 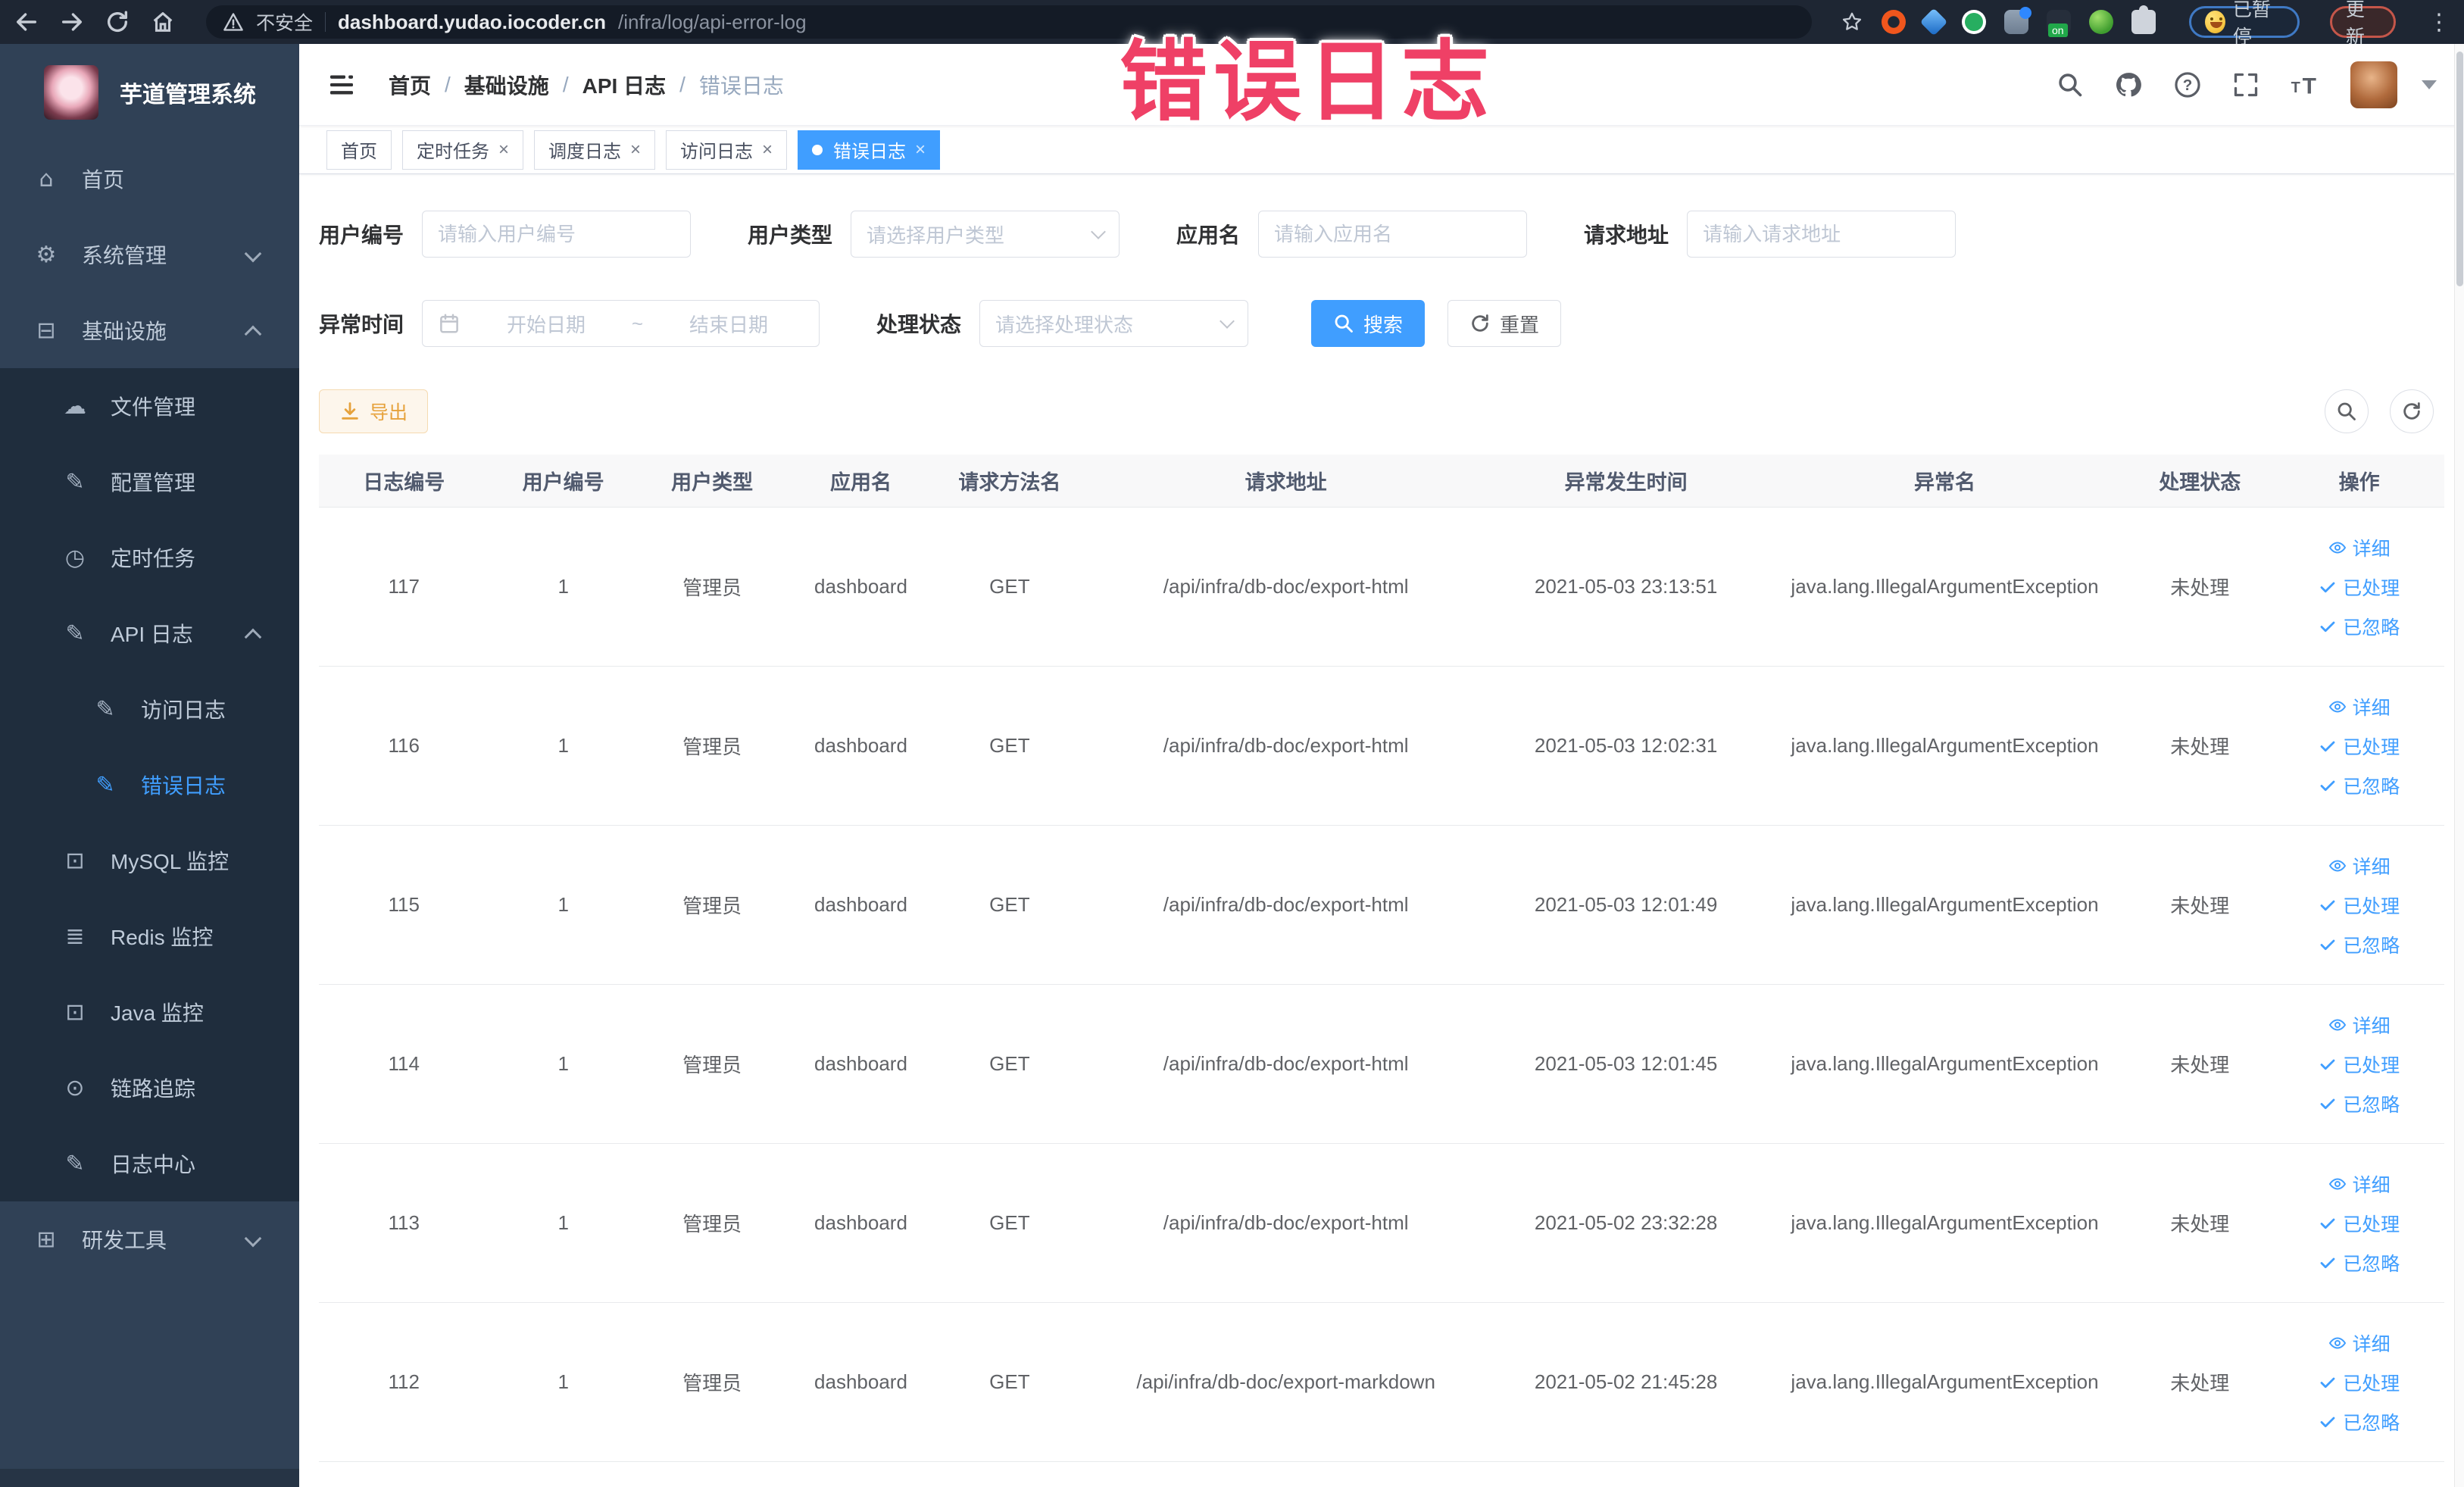 I want to click on extension-icon-gem, so click(x=1933, y=22).